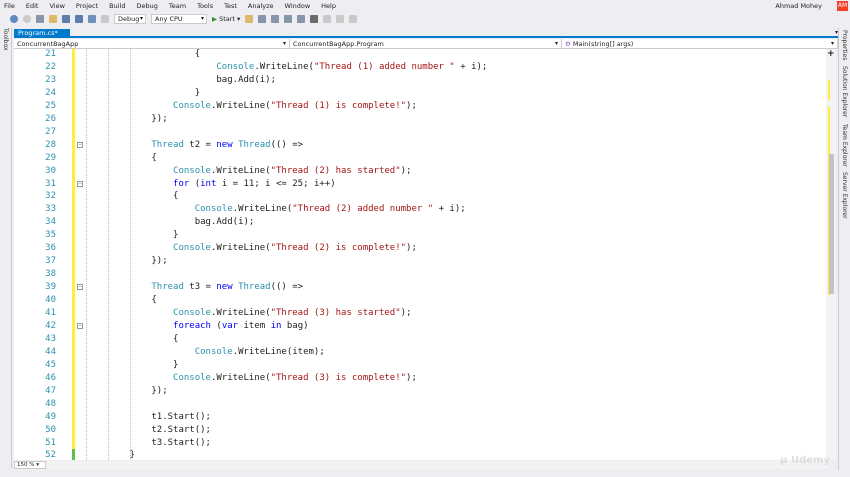  What do you see at coordinates (246, 80) in the screenshot?
I see `code-text: bag.Add(i);` at bounding box center [246, 80].